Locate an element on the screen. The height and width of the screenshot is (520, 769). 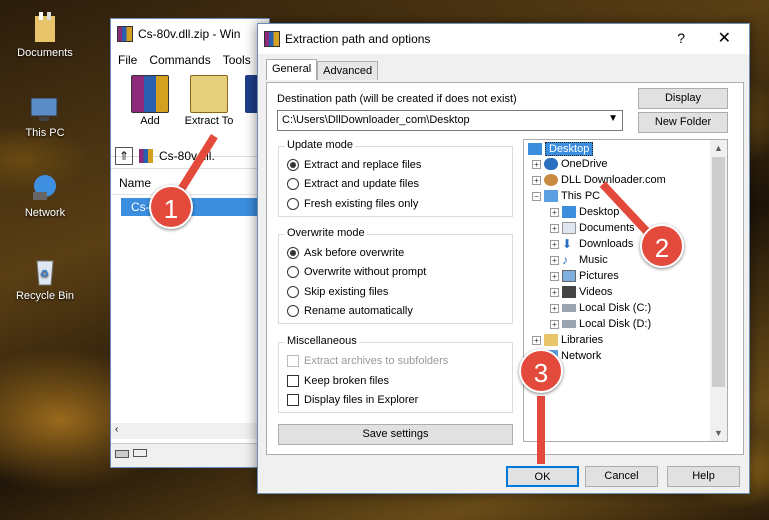
display-button: Display is located at coordinates (683, 98).